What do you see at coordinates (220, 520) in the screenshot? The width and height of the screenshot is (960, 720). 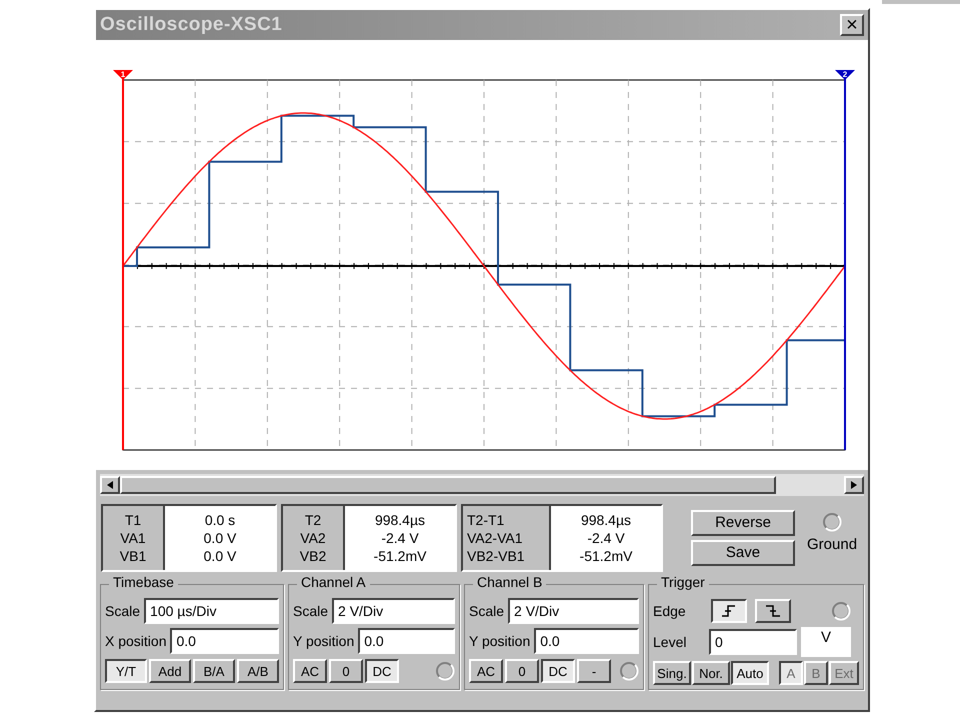 I see `readout-value: 0.0 s` at bounding box center [220, 520].